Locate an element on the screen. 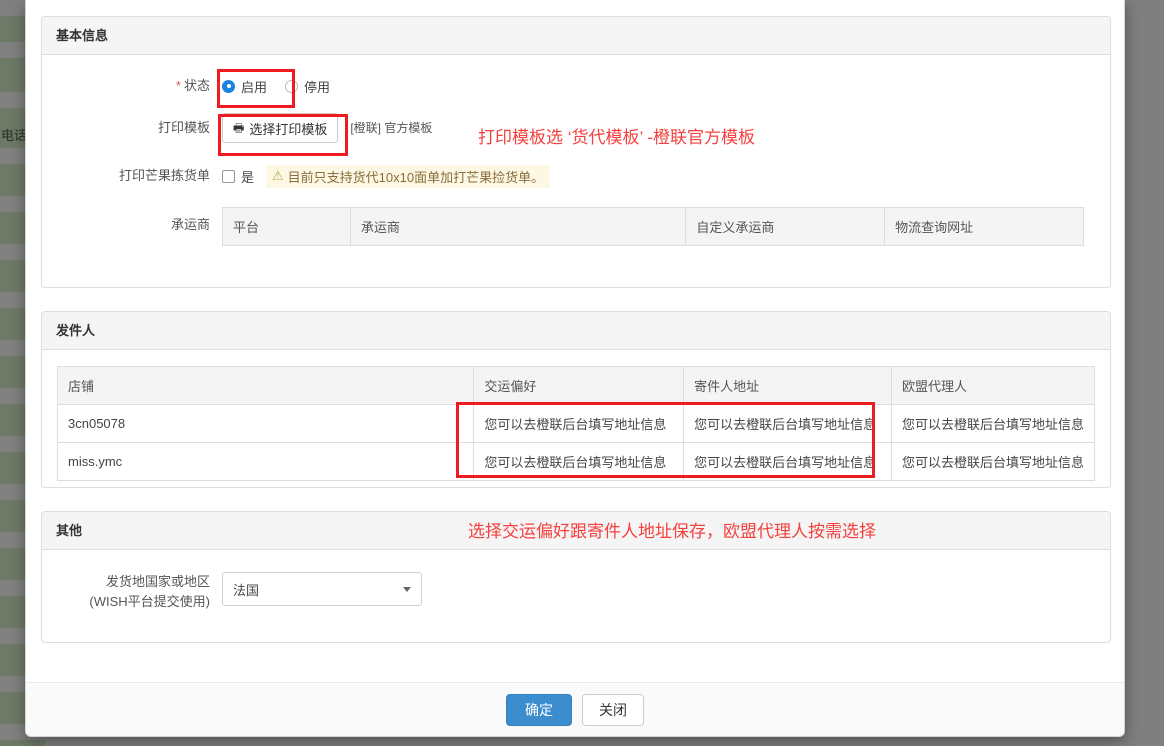  carrier-table-header-row: 平台 承运商 自定义承运商 物流查询网址 is located at coordinates (653, 226).